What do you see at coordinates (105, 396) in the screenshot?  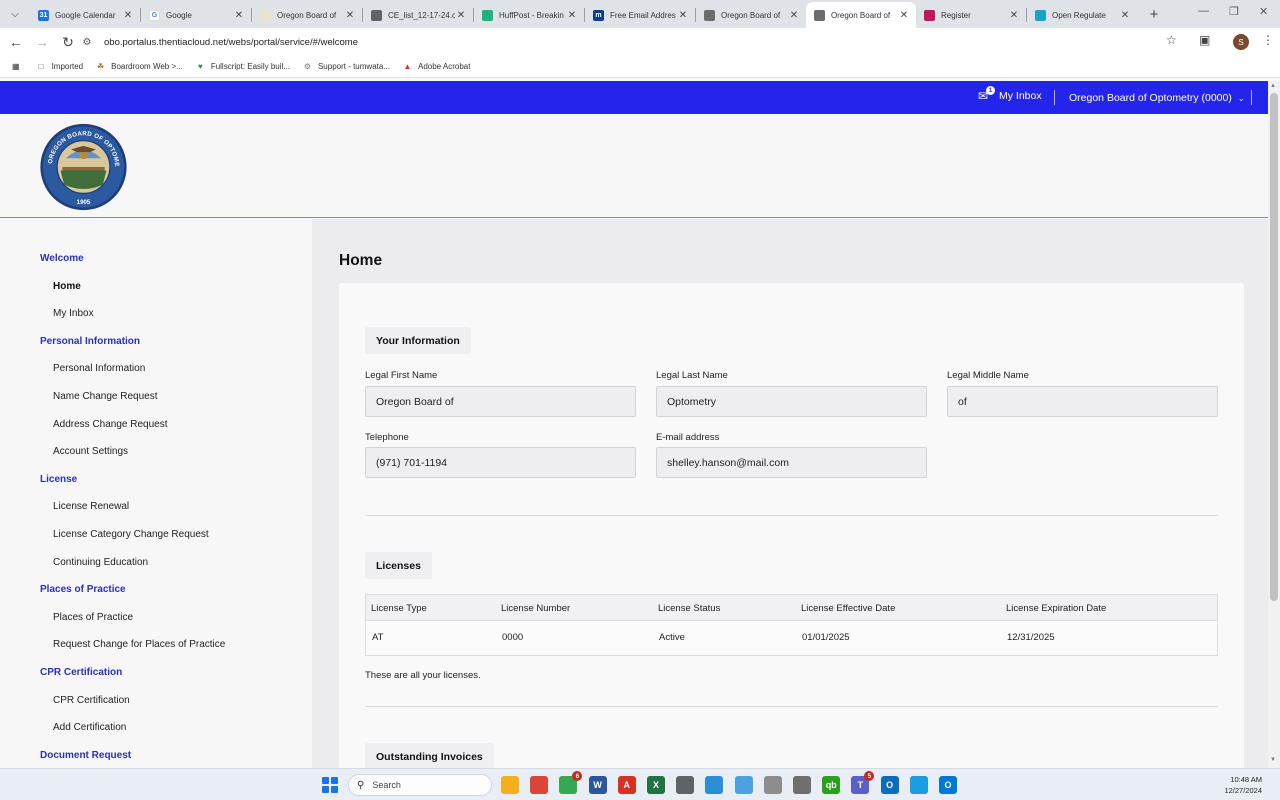 I see `sidebar-item-name-change-request: Name Change Request` at bounding box center [105, 396].